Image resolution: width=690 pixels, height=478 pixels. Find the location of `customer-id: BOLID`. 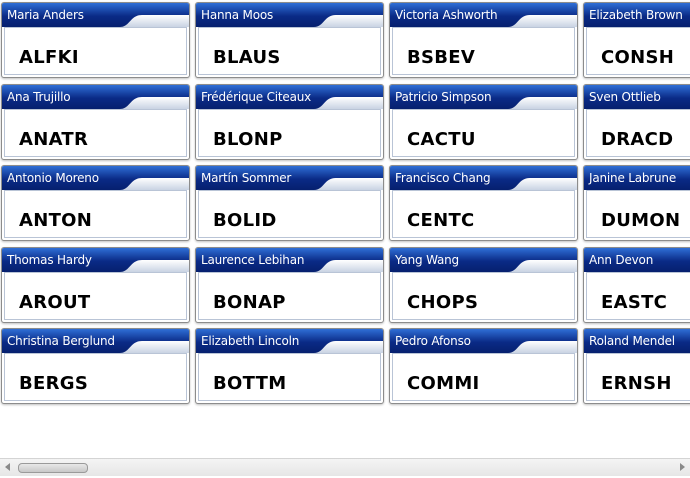

customer-id: BOLID is located at coordinates (245, 220).